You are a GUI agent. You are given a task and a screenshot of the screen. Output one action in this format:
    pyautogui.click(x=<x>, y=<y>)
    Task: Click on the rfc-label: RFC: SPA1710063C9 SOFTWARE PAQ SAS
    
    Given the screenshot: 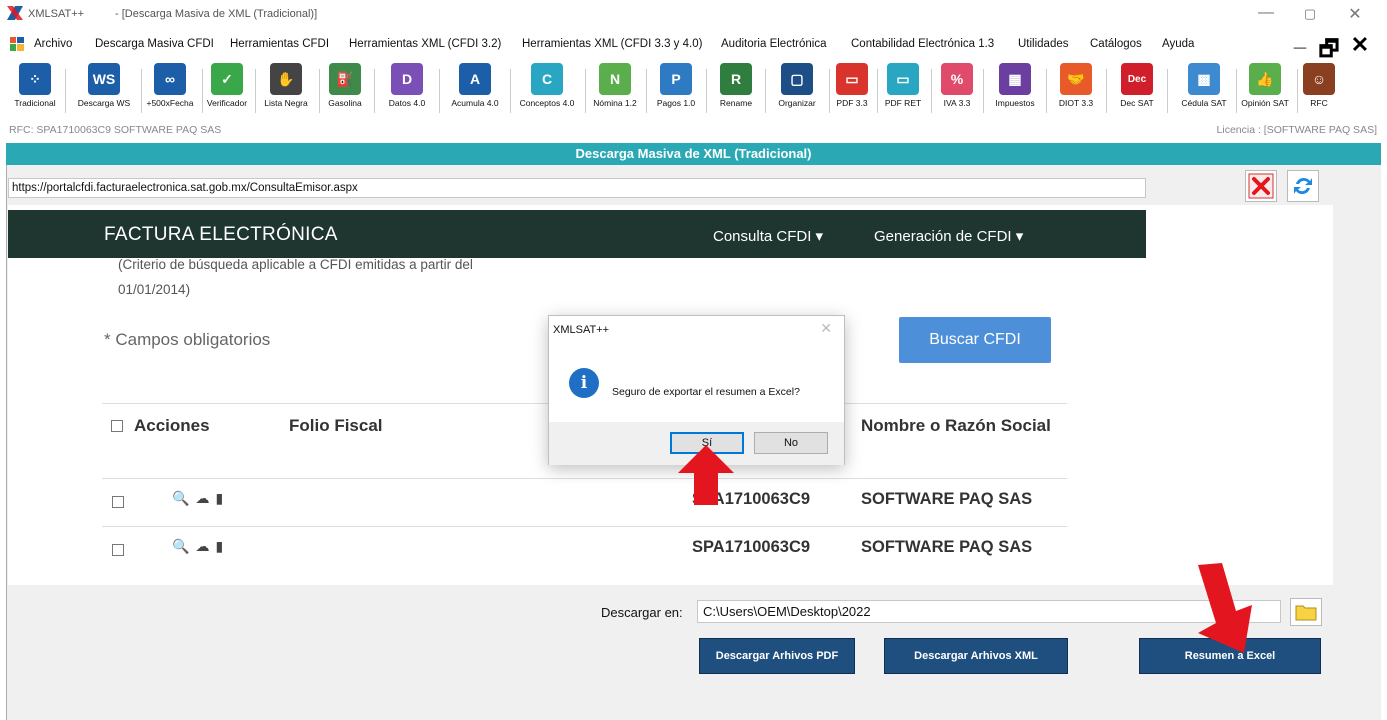 What is the action you would take?
    pyautogui.click(x=115, y=130)
    